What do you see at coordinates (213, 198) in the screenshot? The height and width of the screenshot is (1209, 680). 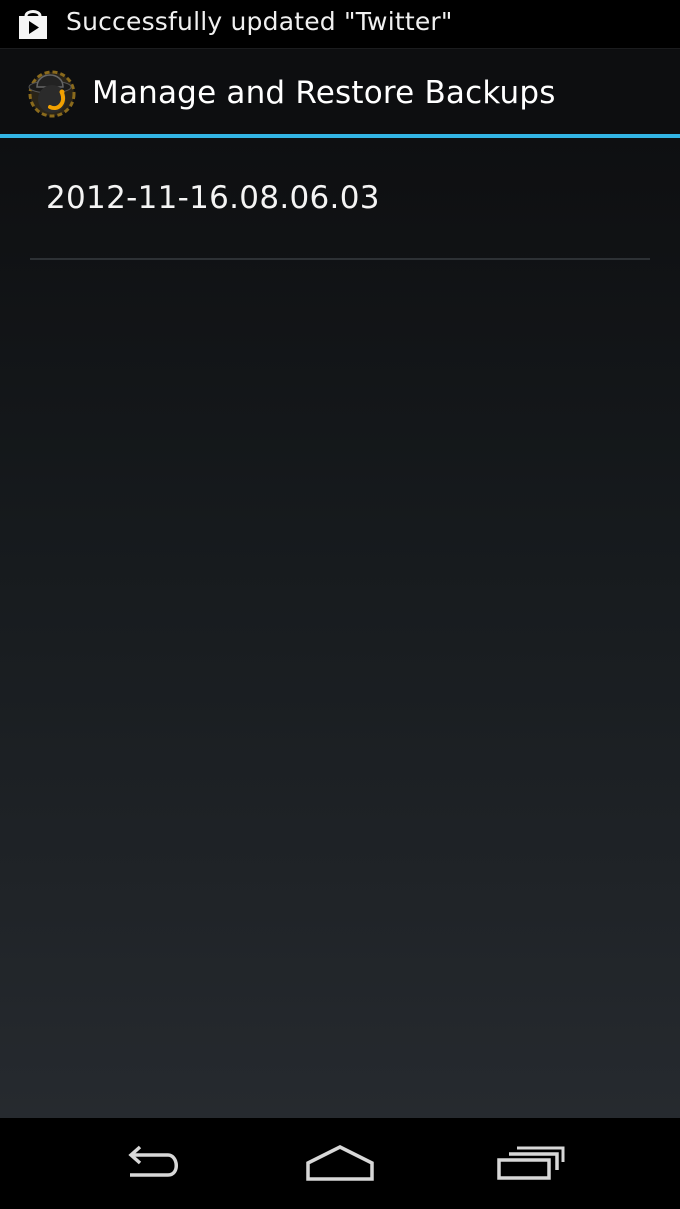 I see `backup-date-label: 2012-11-16.08.06.03` at bounding box center [213, 198].